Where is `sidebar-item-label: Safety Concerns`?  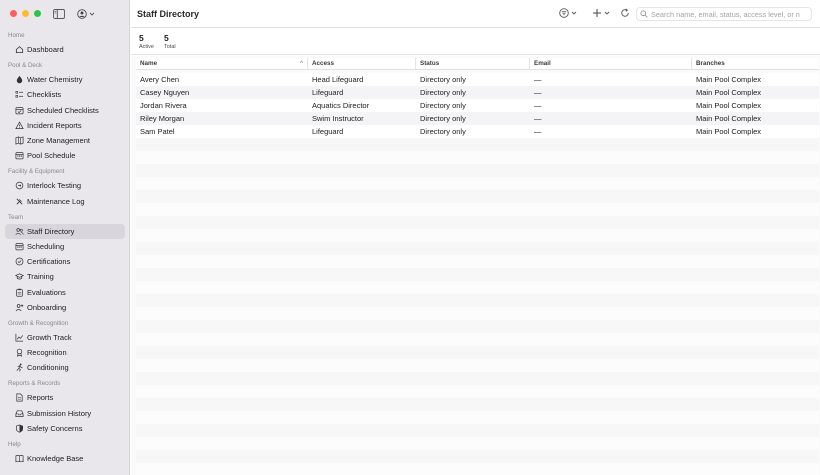 sidebar-item-label: Safety Concerns is located at coordinates (55, 428).